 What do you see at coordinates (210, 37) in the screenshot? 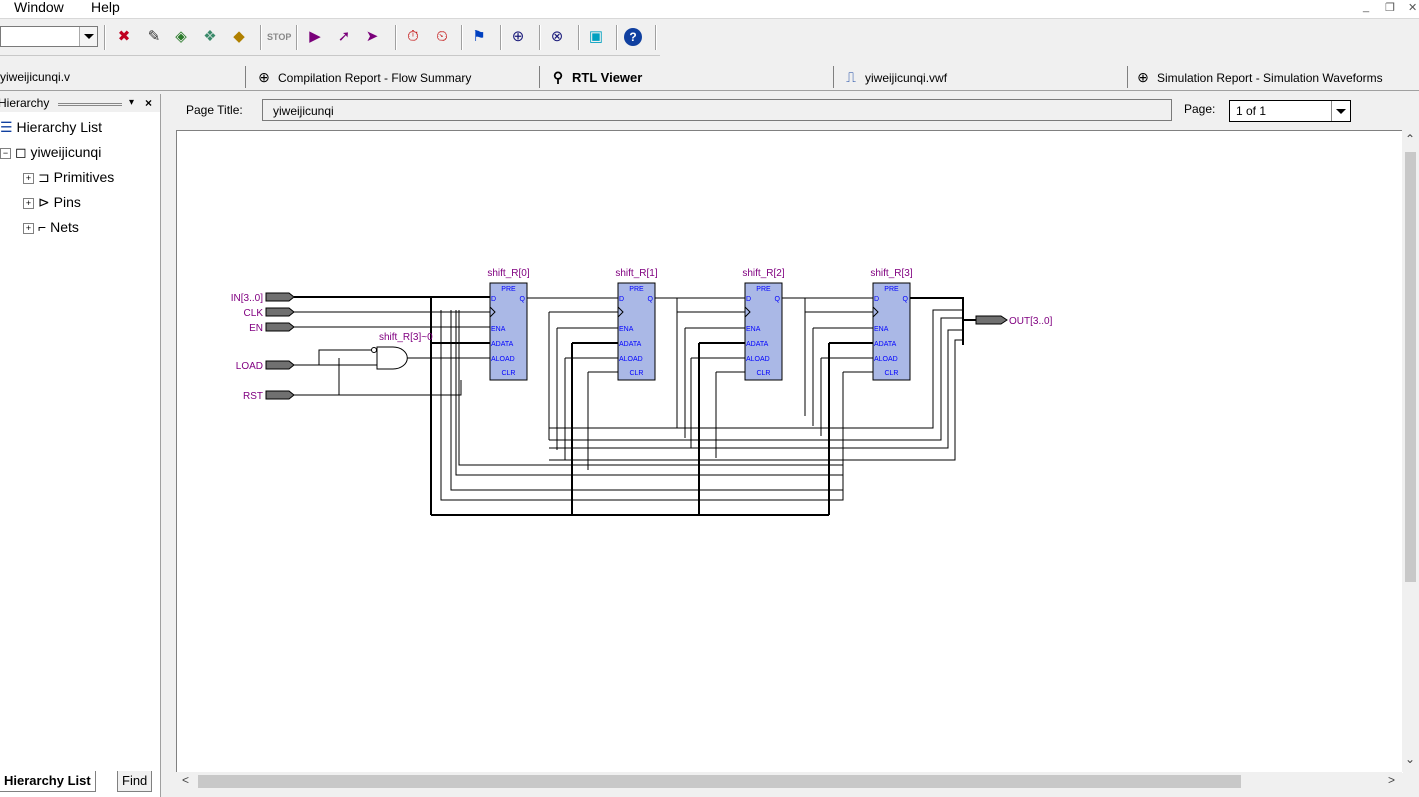
I see `design-partitions-icon: ❖` at bounding box center [210, 37].